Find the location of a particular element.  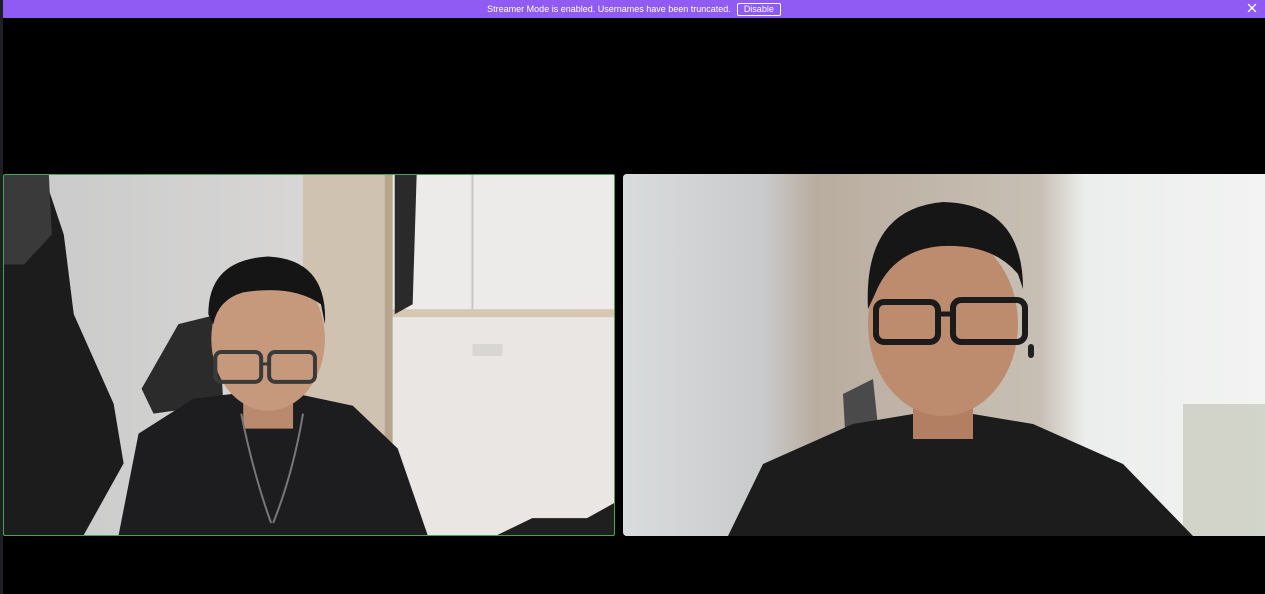

disable-streamer-mode-button: Disable is located at coordinates (758, 9).